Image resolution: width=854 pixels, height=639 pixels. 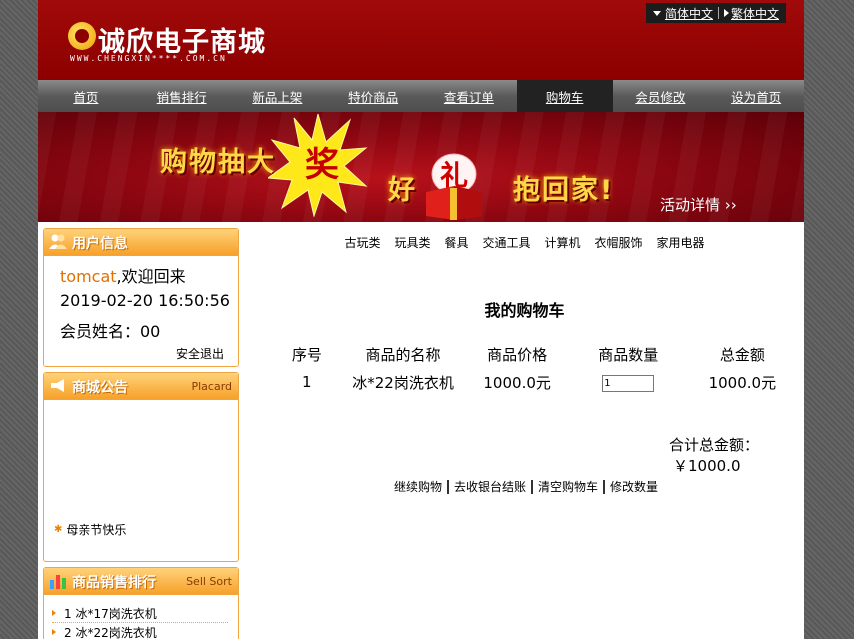 What do you see at coordinates (362, 242) in the screenshot?
I see `category-antiques: 古玩类` at bounding box center [362, 242].